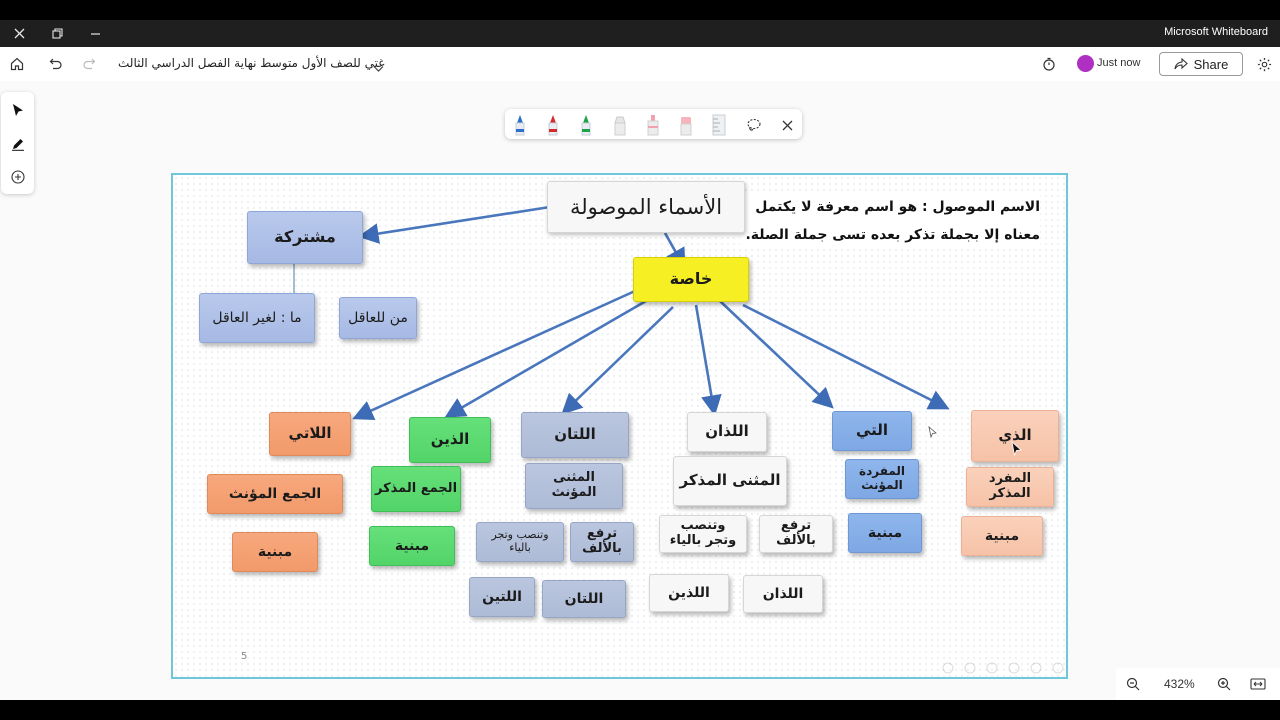 This screenshot has height=720, width=1280. I want to click on zoom-level: 432%, so click(1179, 684).